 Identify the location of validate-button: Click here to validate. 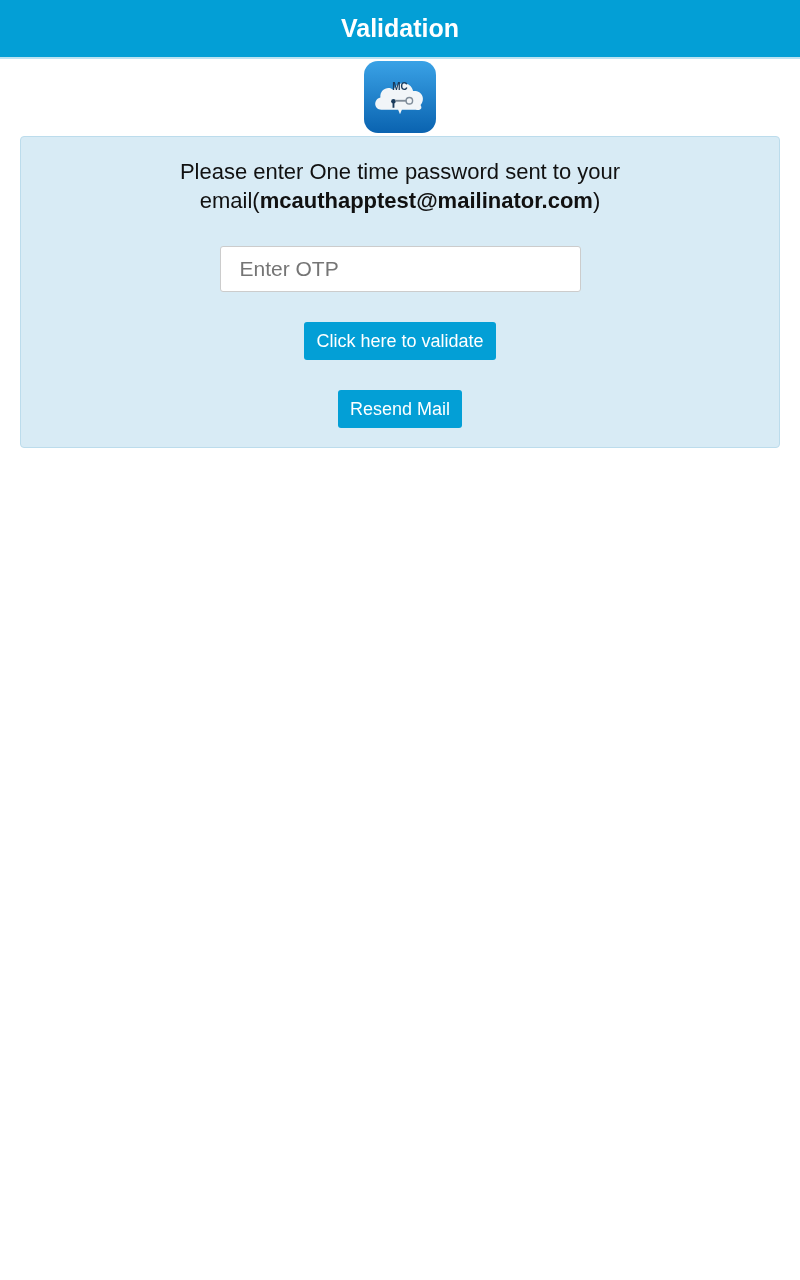
(400, 341).